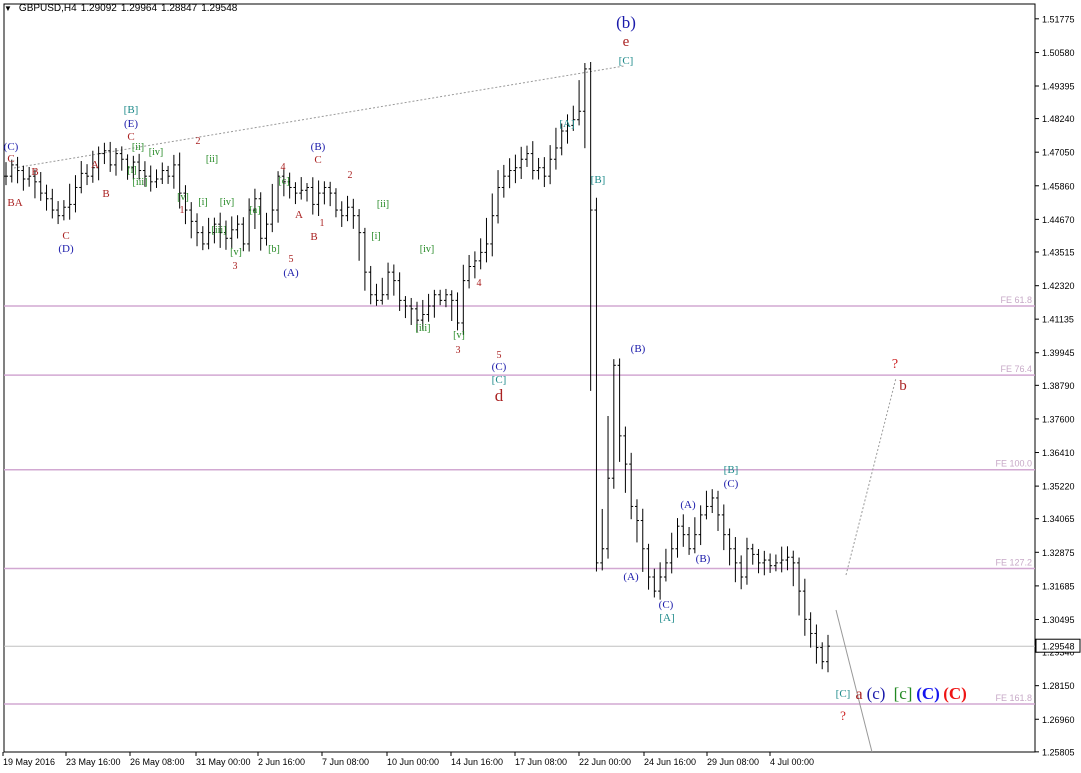 The width and height of the screenshot is (1081, 773). Describe the element at coordinates (626, 42) in the screenshot. I see `wave-label: e` at that location.